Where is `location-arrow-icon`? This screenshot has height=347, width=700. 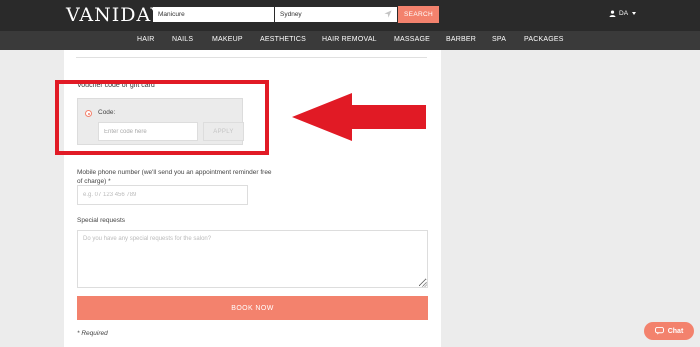 location-arrow-icon is located at coordinates (388, 14).